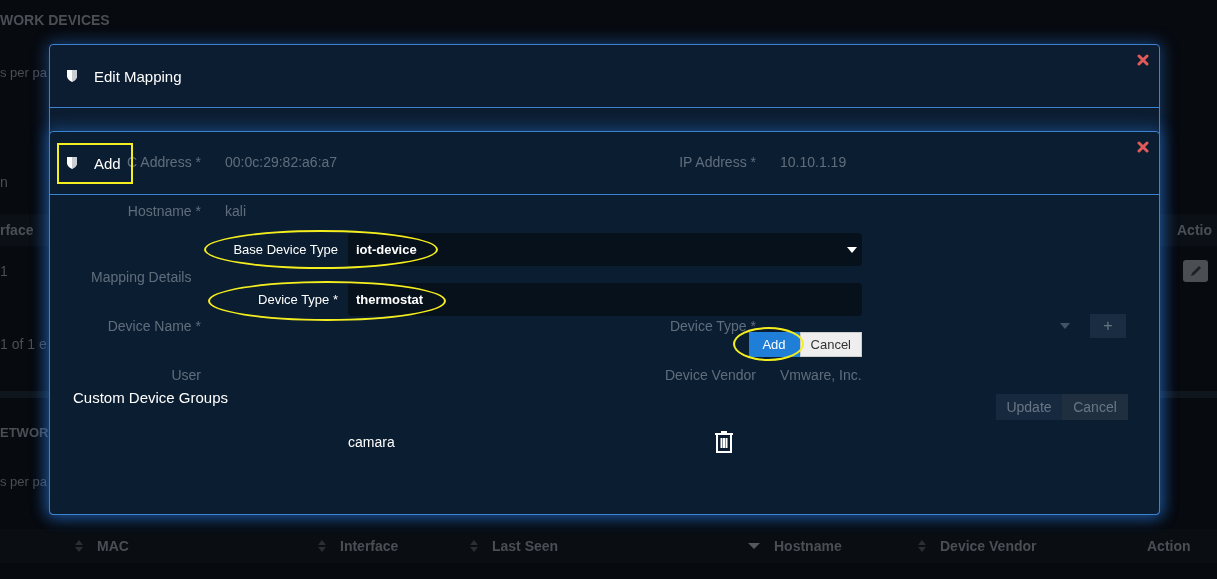 The width and height of the screenshot is (1217, 579). Describe the element at coordinates (151, 397) in the screenshot. I see `section-title: Custom Device Groups` at that location.